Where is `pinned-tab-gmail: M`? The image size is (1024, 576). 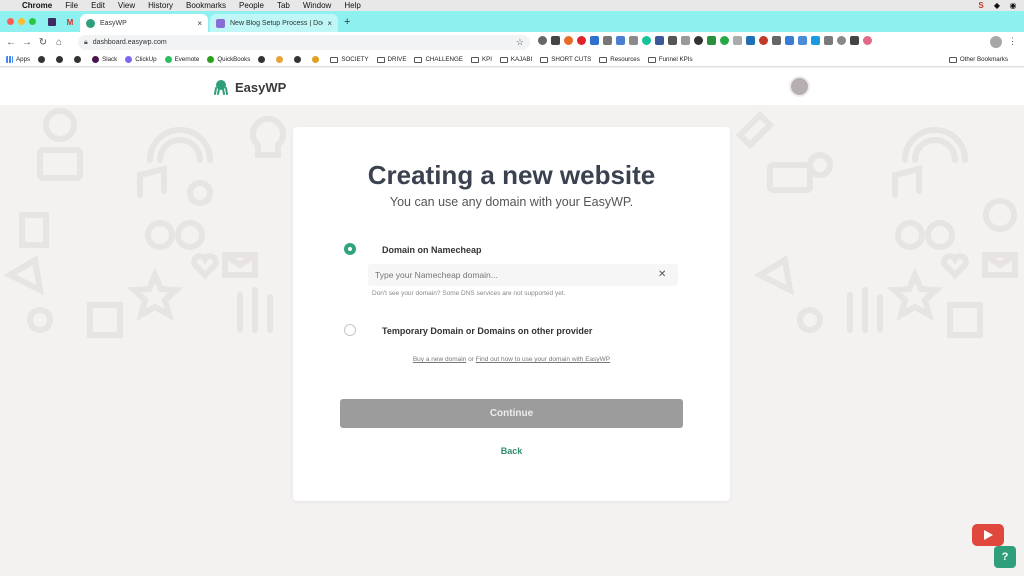 pinned-tab-gmail: M is located at coordinates (70, 22).